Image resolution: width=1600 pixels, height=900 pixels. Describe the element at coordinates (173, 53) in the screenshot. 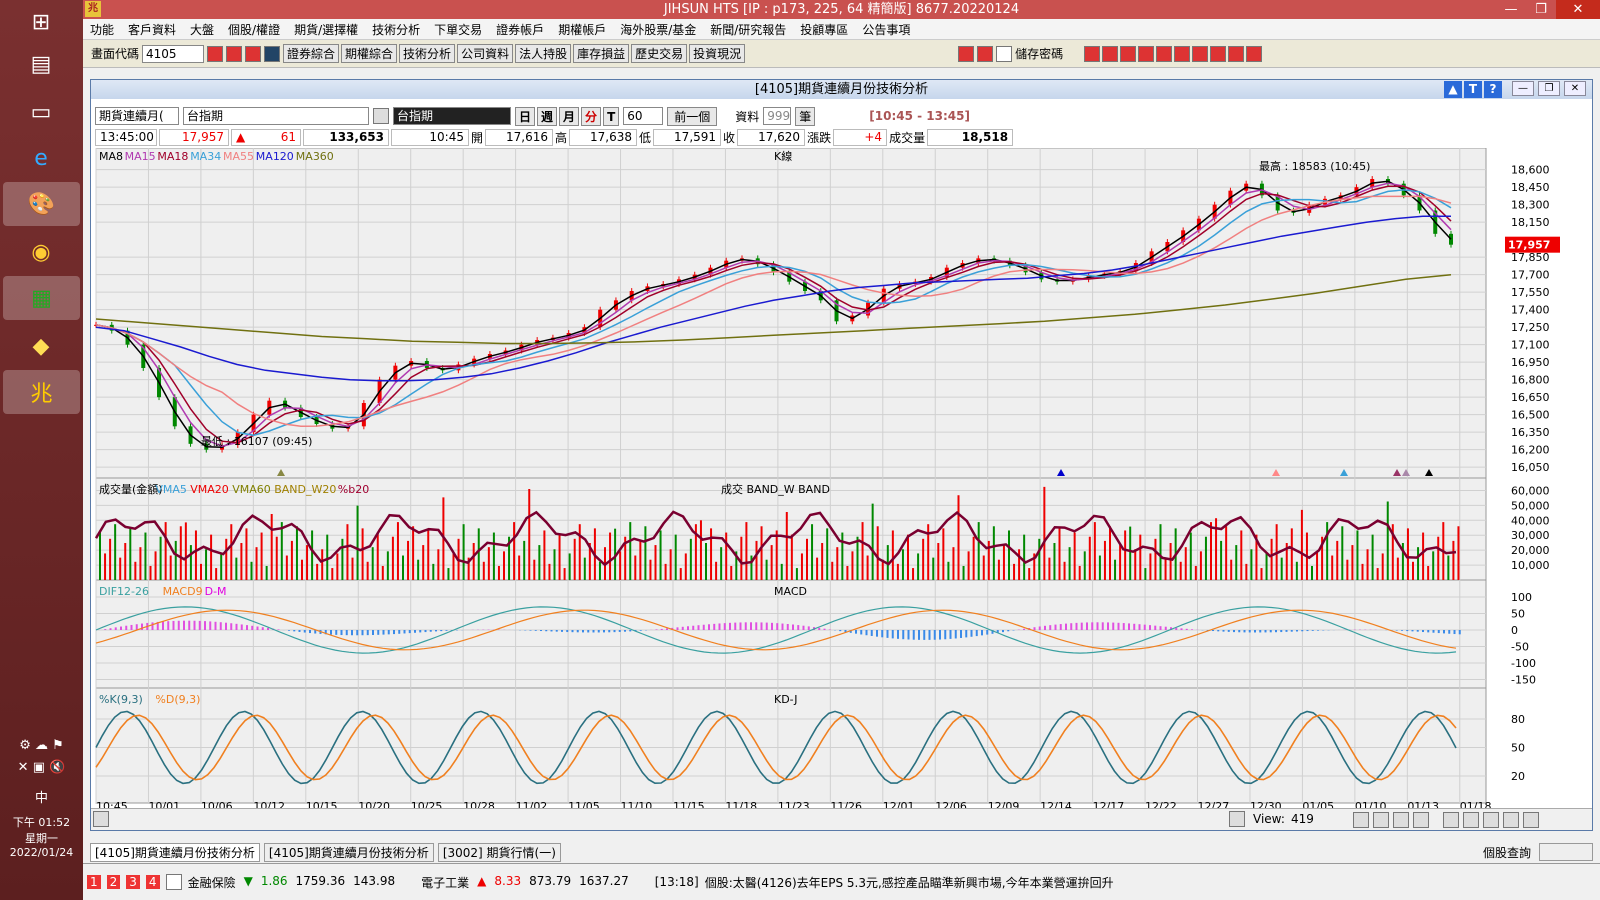

I see `code-input: 4105` at that location.